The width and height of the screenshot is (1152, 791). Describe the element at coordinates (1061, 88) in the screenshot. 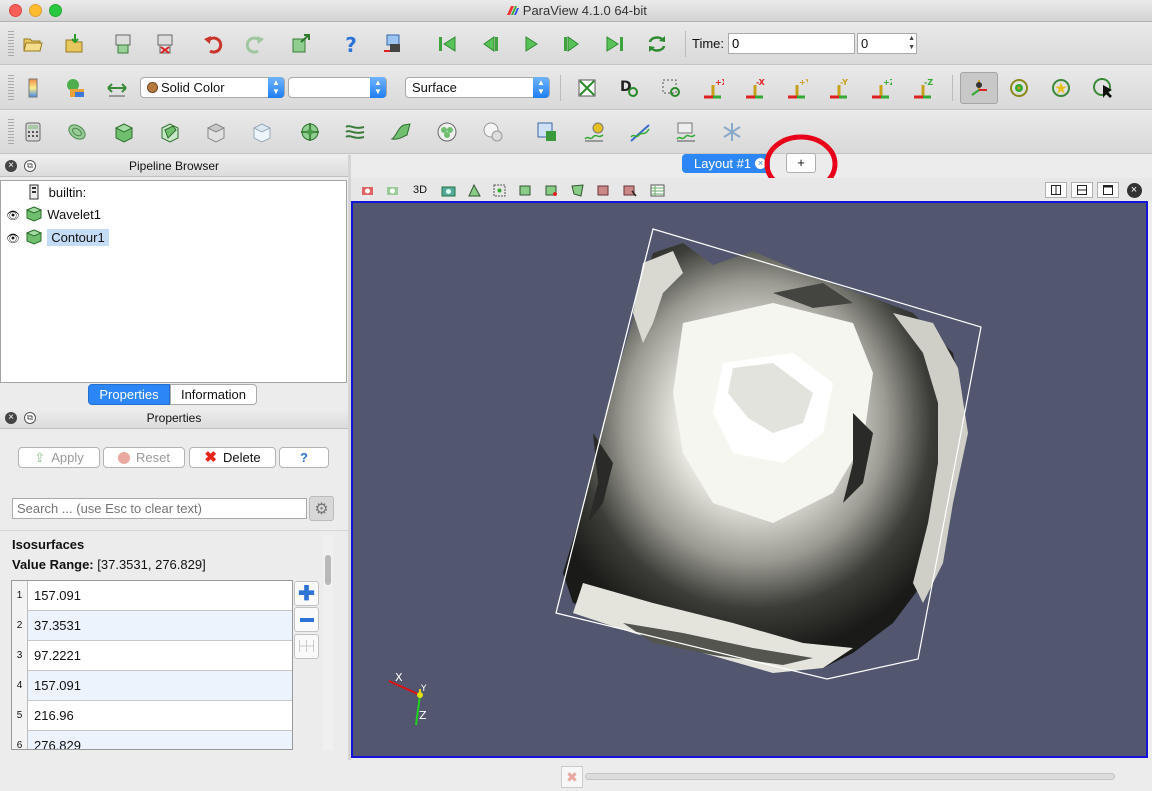

I see `reset-center-button` at that location.